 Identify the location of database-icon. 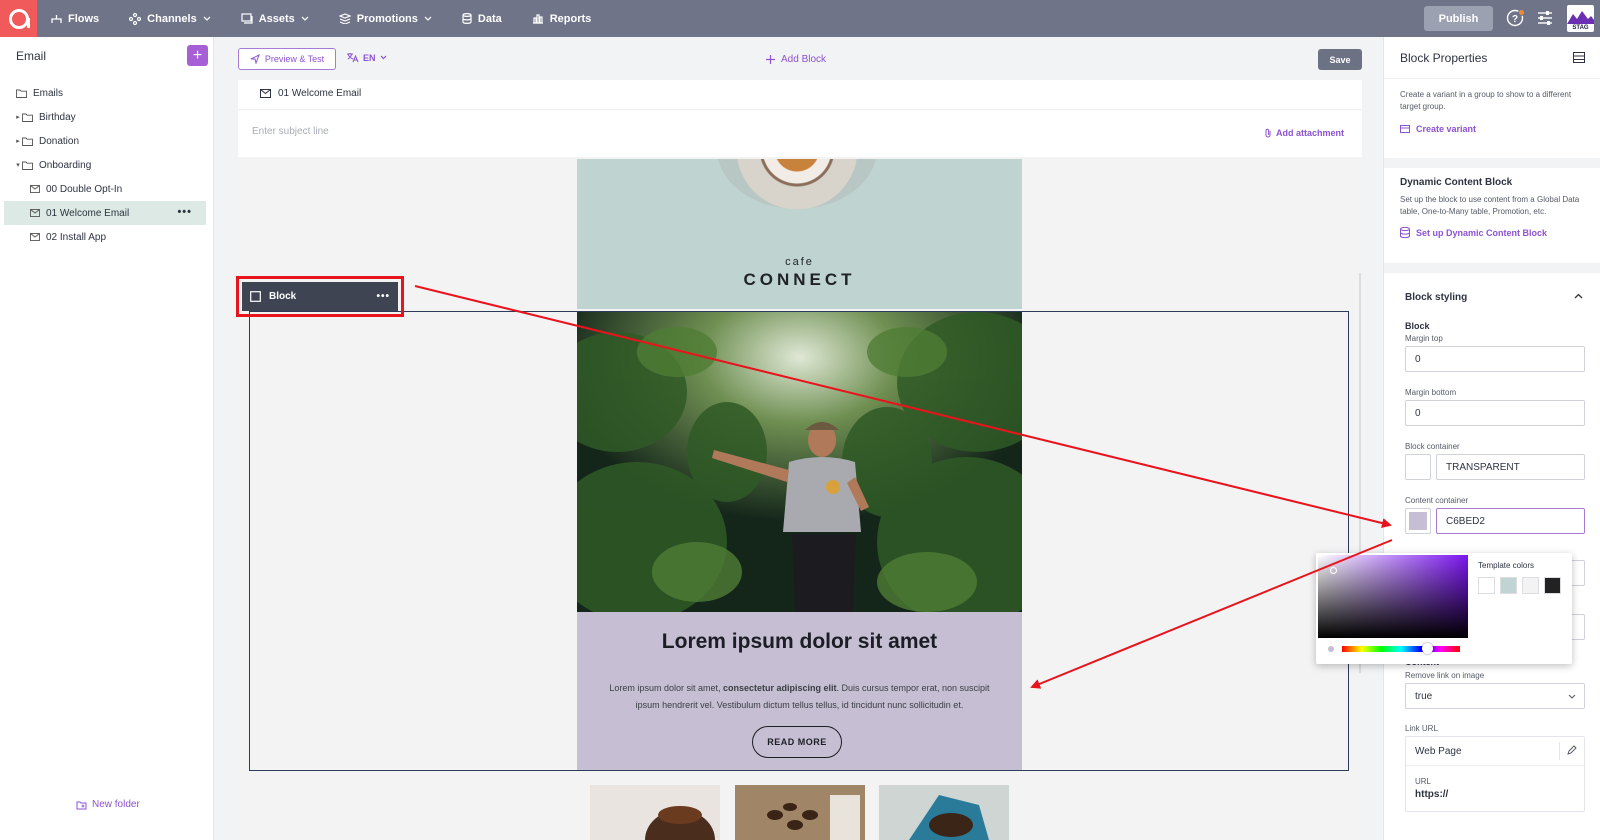
(1405, 232).